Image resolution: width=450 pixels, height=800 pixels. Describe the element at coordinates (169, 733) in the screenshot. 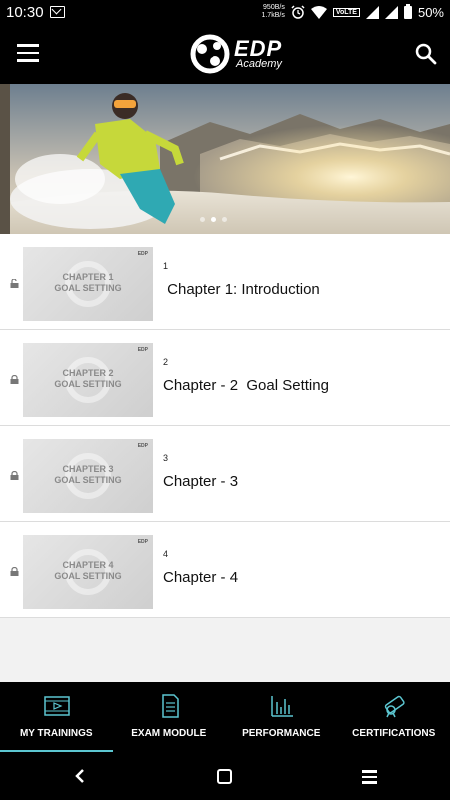

I see `nav-label: EXAM MODULE` at that location.